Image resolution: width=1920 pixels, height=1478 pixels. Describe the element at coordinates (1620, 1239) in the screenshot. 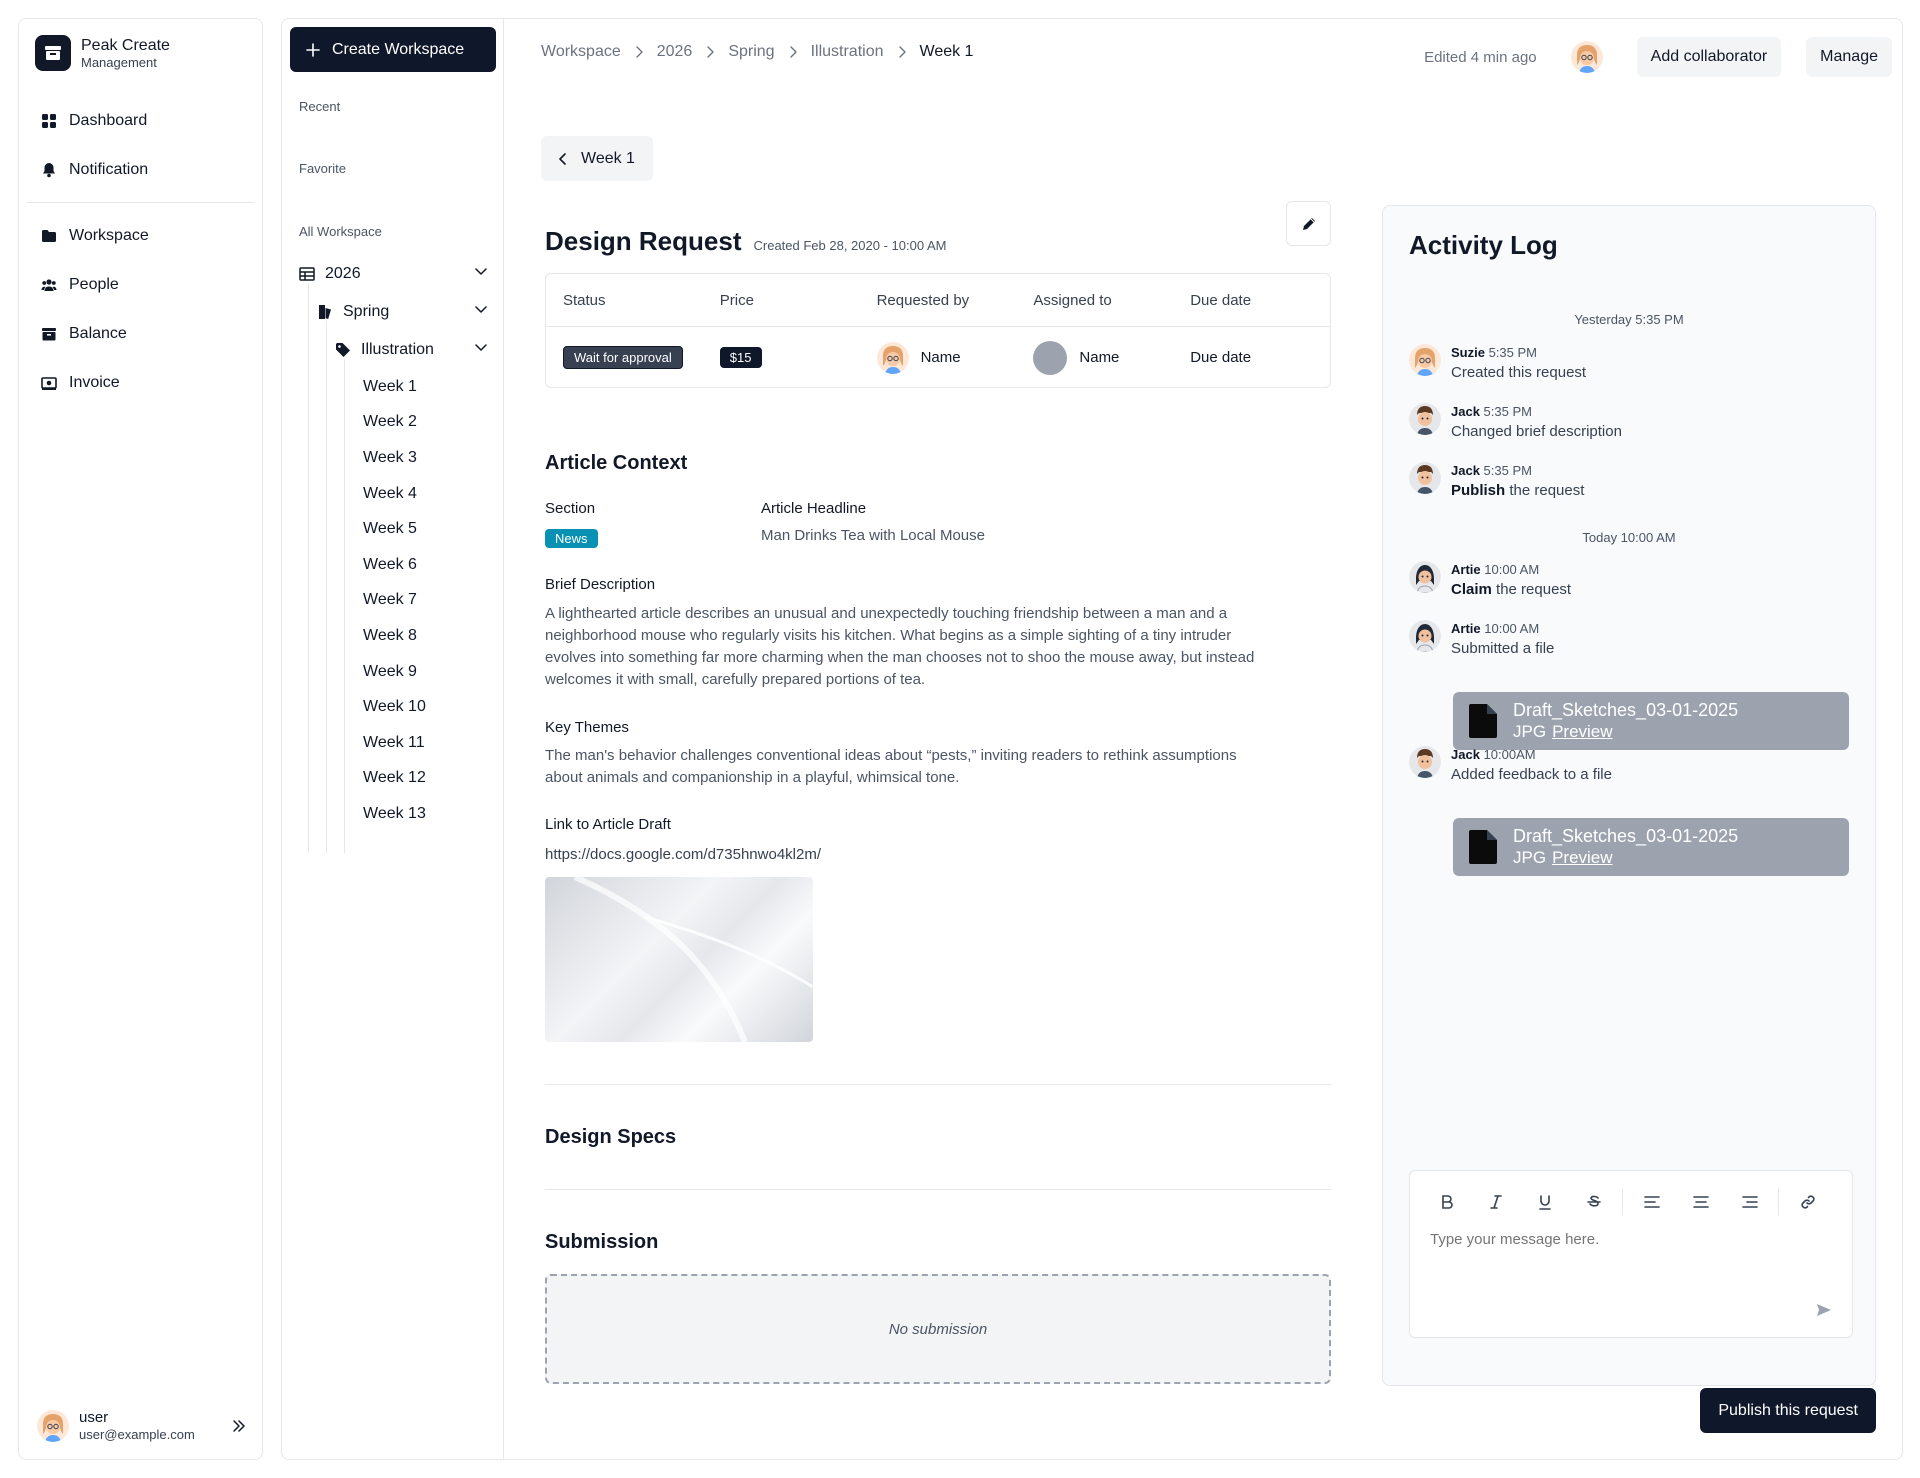

I see `message-input` at that location.